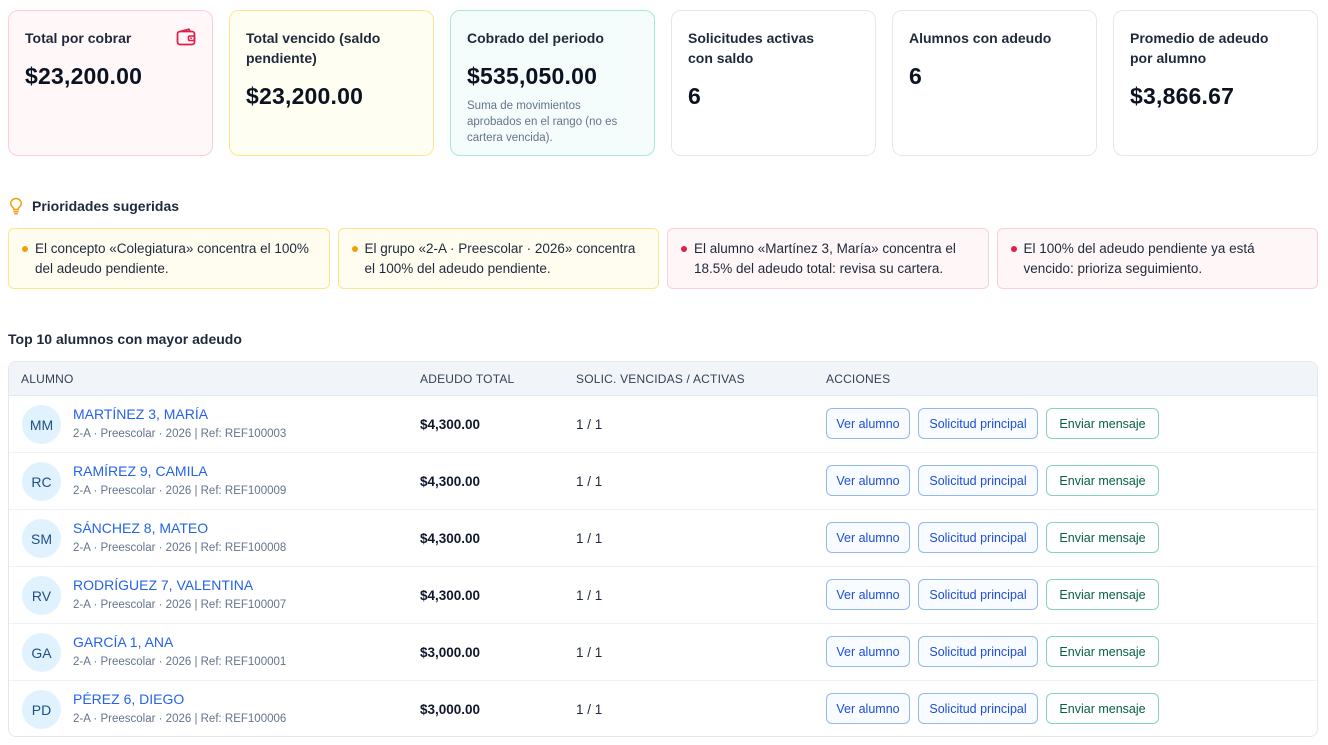 This screenshot has width=1328, height=745. I want to click on kpi-value: $535,050.00, so click(532, 76).